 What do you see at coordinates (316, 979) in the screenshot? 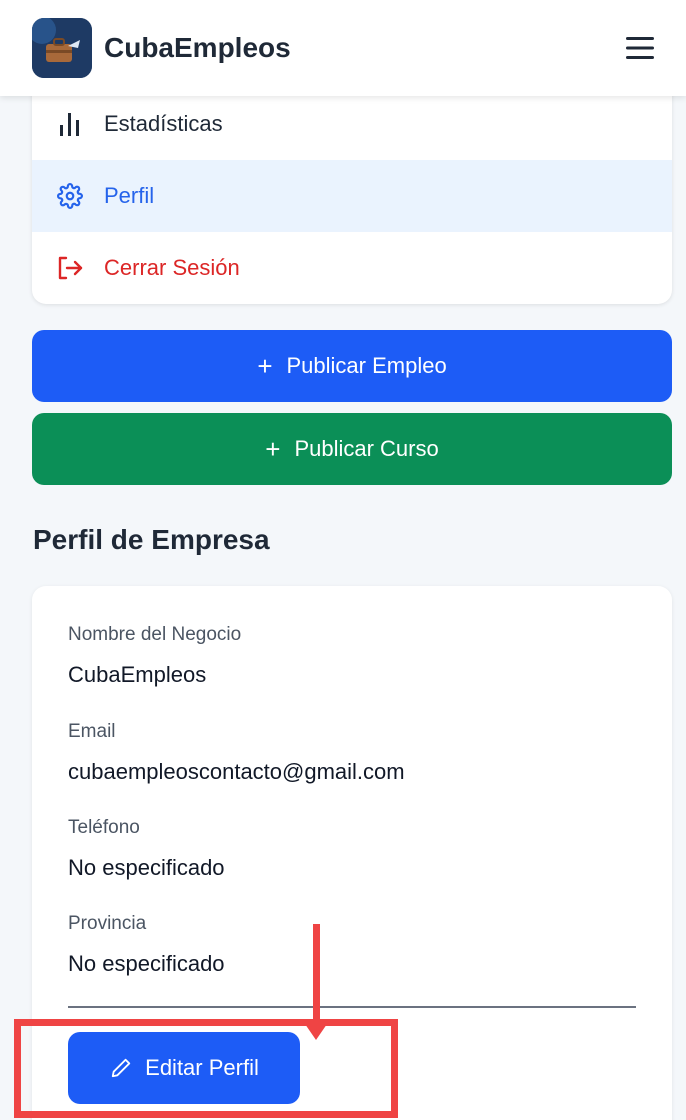
I see `annotation-arrow-shaft` at bounding box center [316, 979].